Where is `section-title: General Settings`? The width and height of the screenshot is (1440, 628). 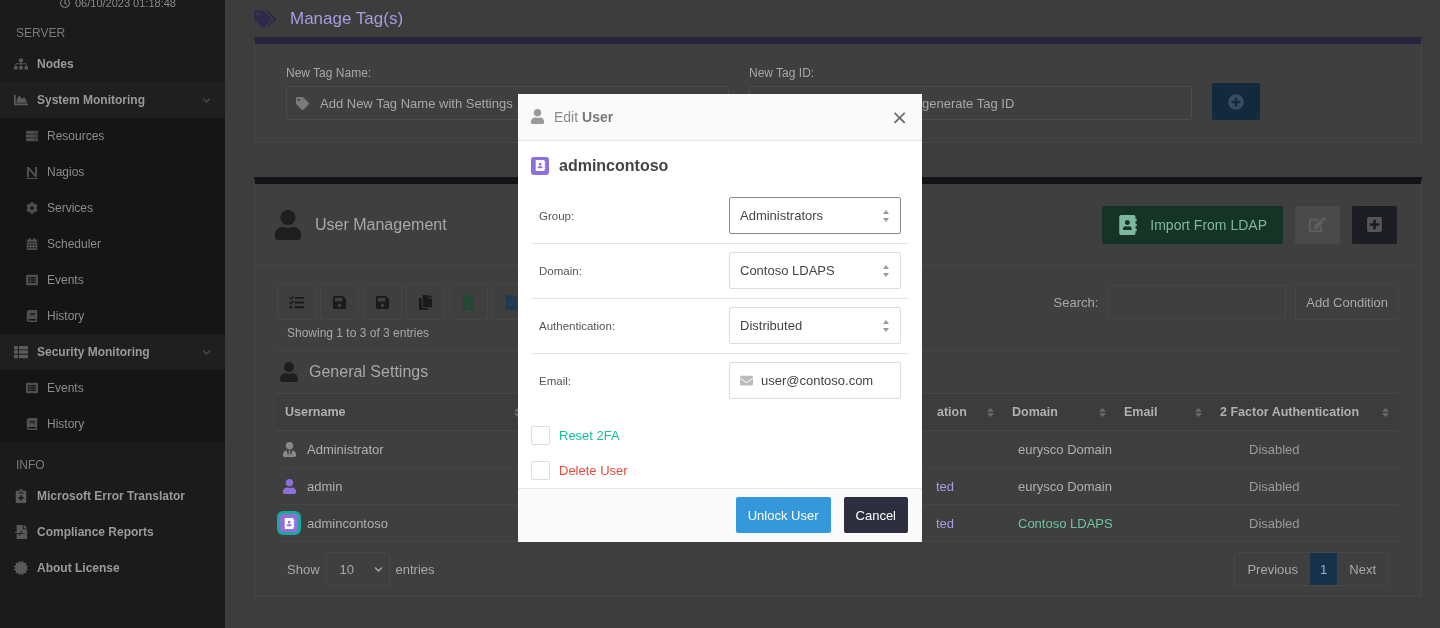 section-title: General Settings is located at coordinates (369, 372).